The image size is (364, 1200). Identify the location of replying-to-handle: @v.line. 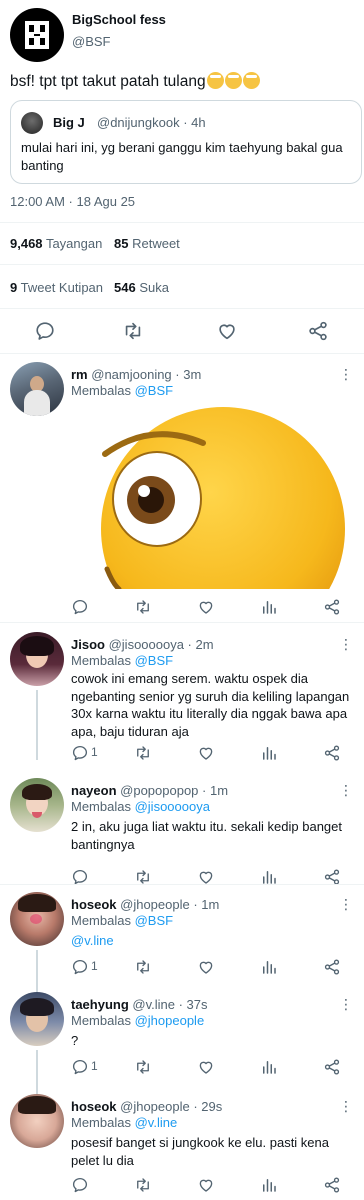
(156, 1122).